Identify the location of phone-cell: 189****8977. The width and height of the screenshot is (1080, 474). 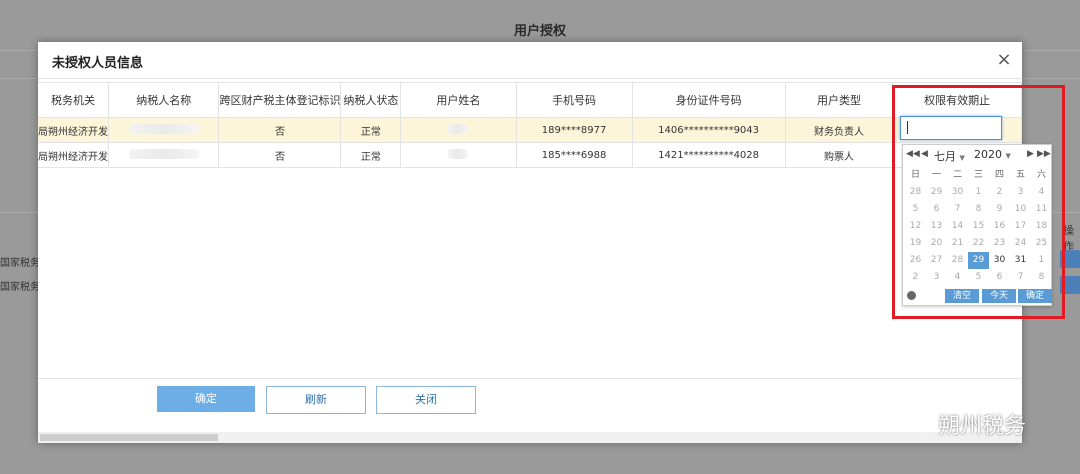
(574, 130).